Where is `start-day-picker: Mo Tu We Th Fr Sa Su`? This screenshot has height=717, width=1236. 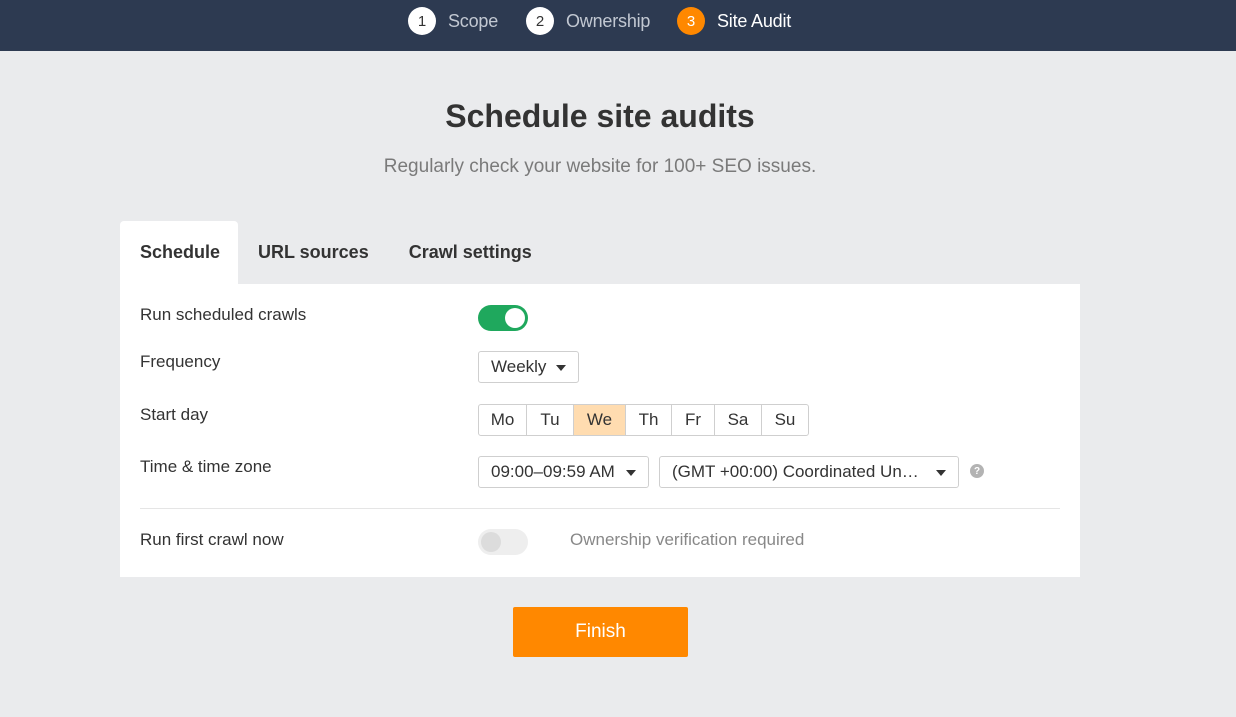
start-day-picker: Mo Tu We Th Fr Sa Su is located at coordinates (643, 420).